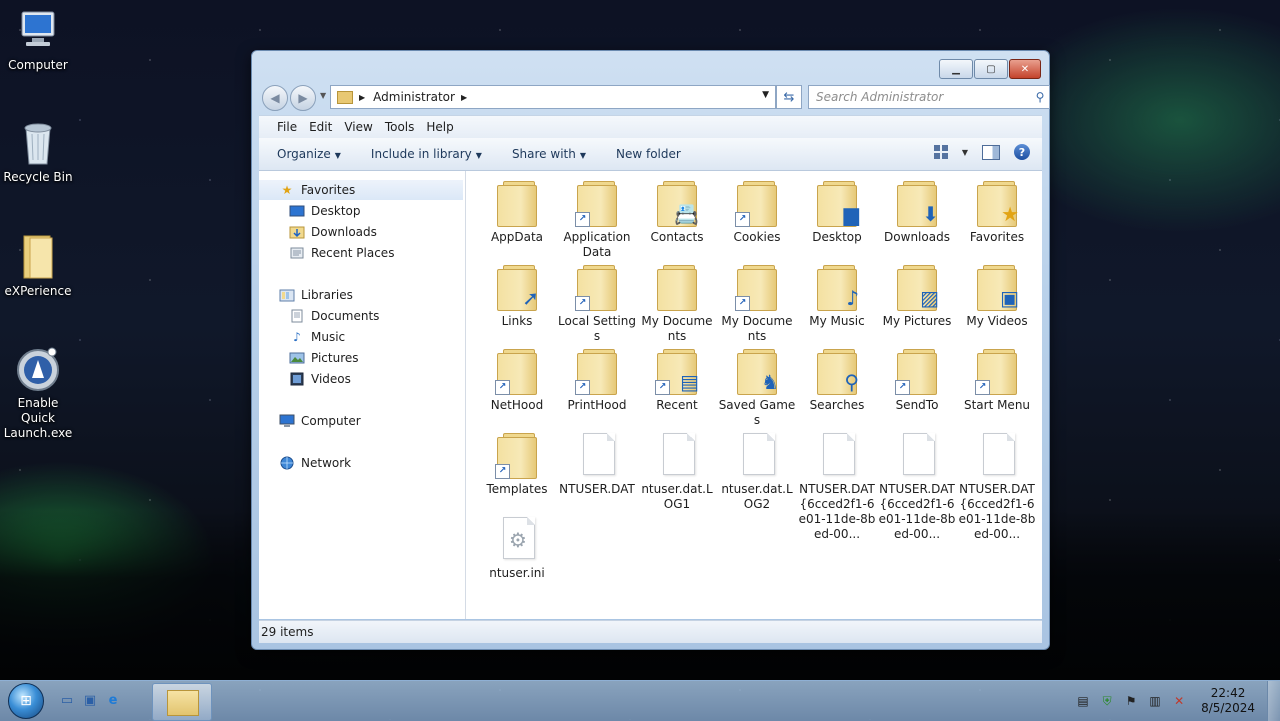 The height and width of the screenshot is (721, 1280). I want to click on recycle-bin-icon, so click(38, 143).